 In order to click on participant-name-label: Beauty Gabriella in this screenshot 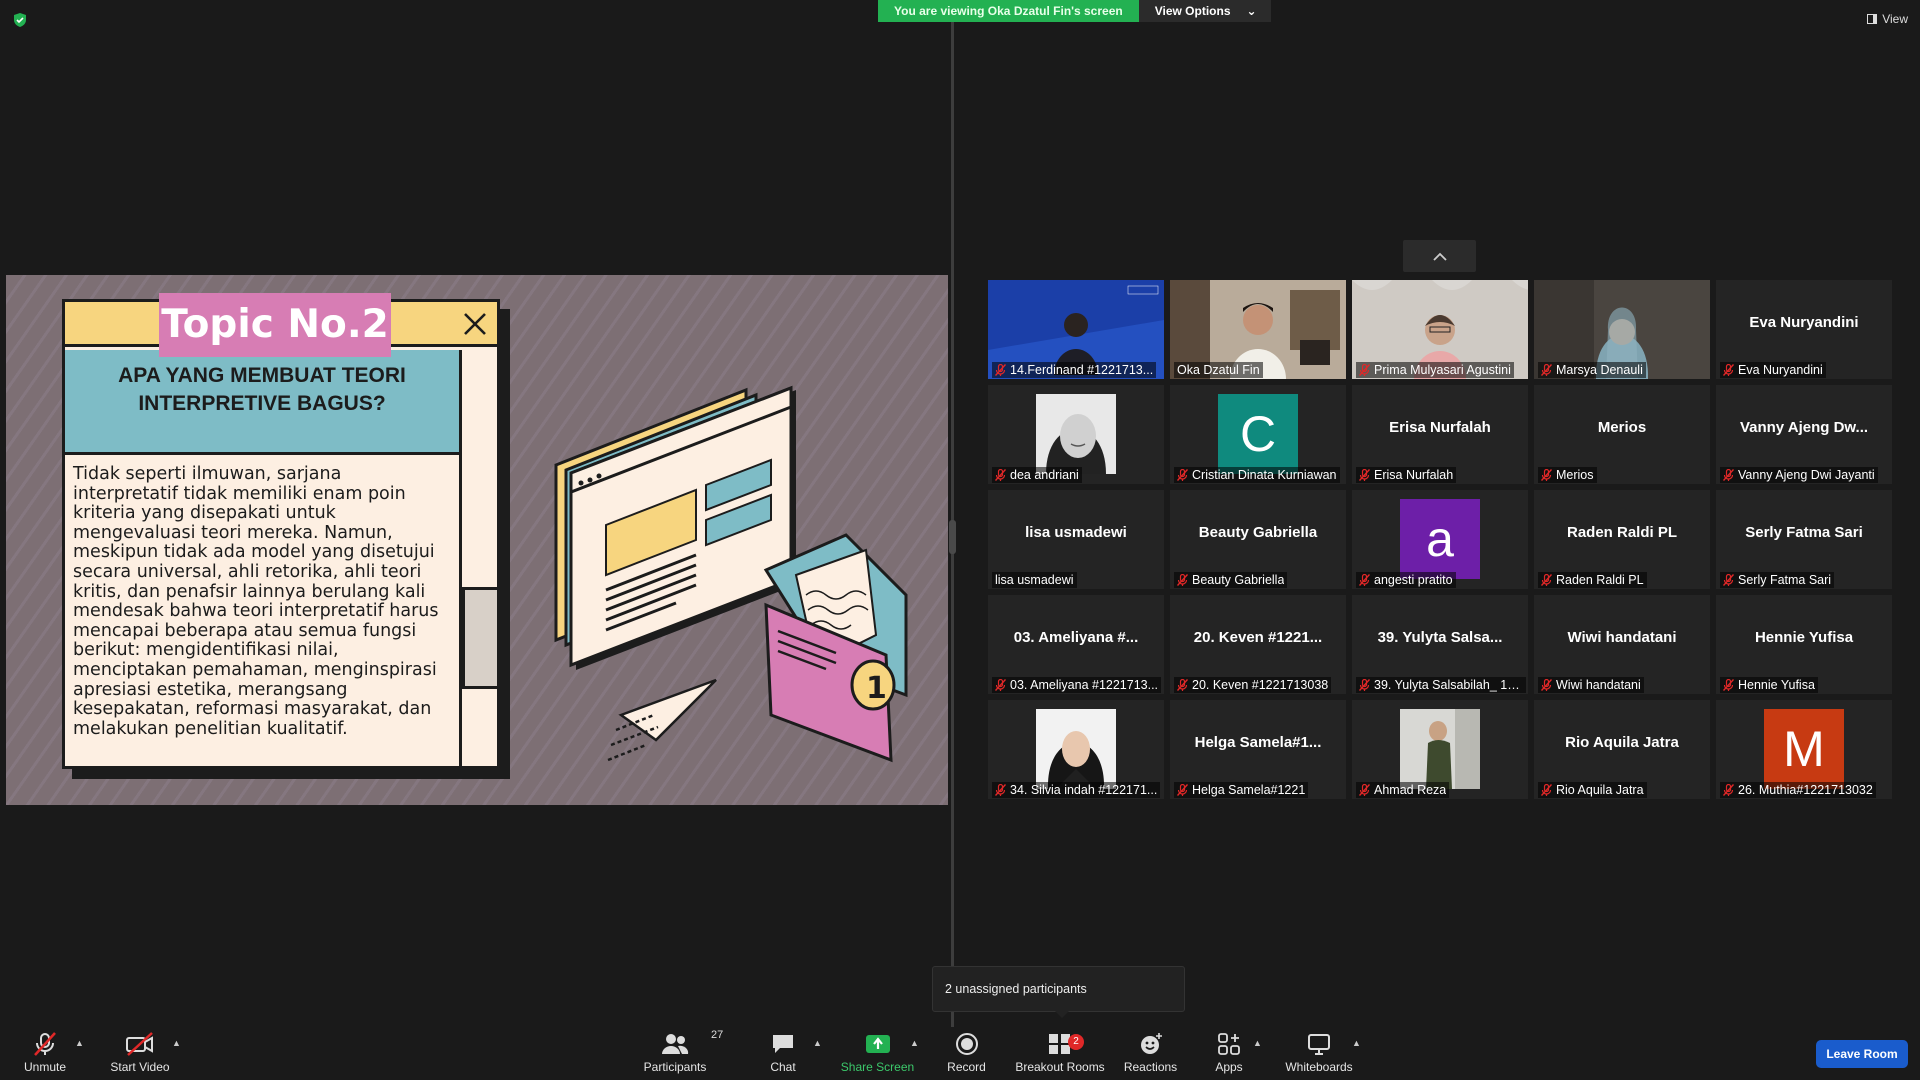, I will do `click(1231, 580)`.